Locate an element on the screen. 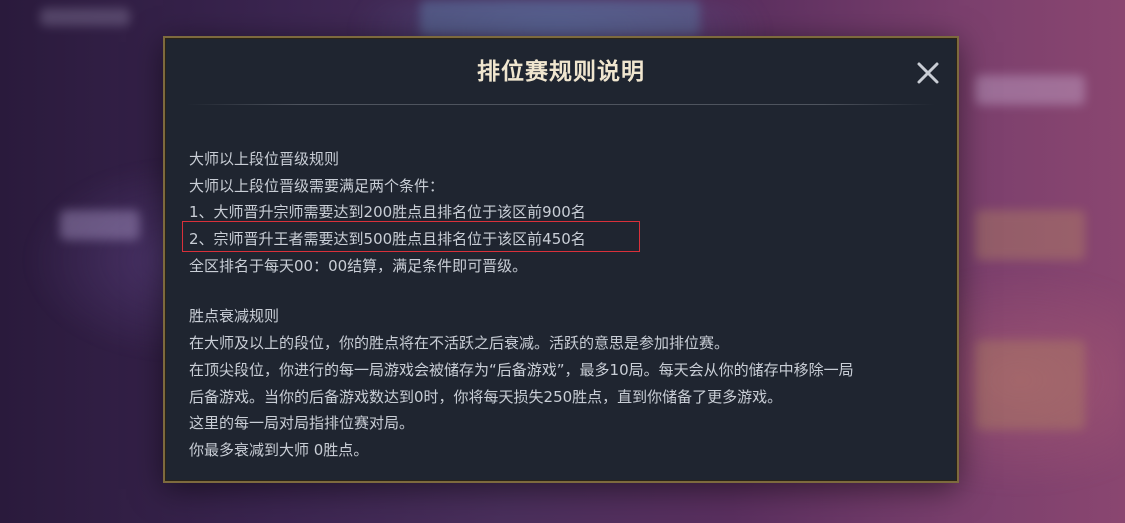 The image size is (1125, 523). section-heading-decay: 胜点衰减规则 is located at coordinates (234, 316).